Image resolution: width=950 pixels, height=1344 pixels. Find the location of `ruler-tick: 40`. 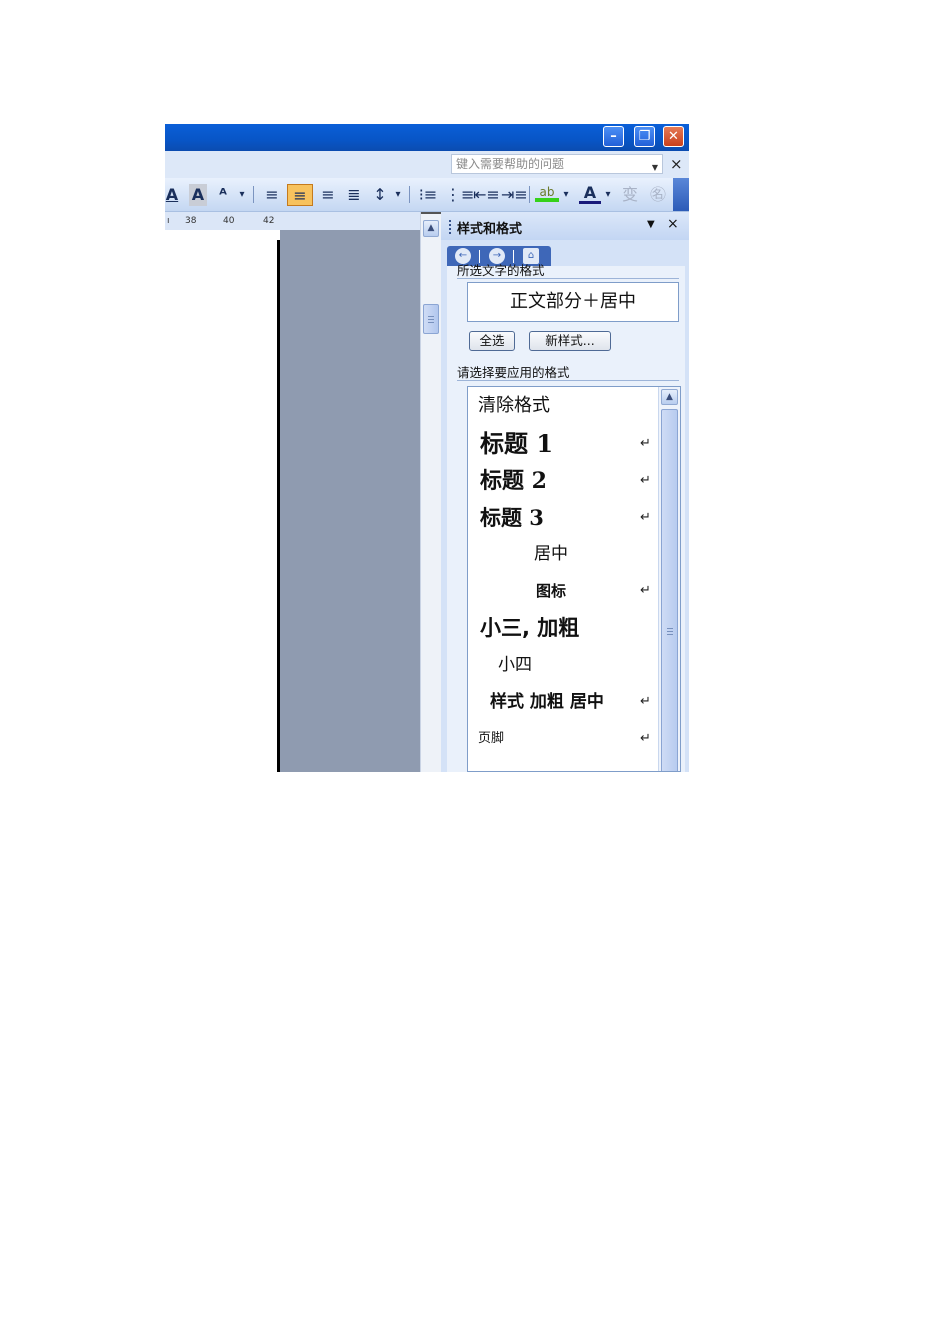

ruler-tick: 40 is located at coordinates (229, 221).